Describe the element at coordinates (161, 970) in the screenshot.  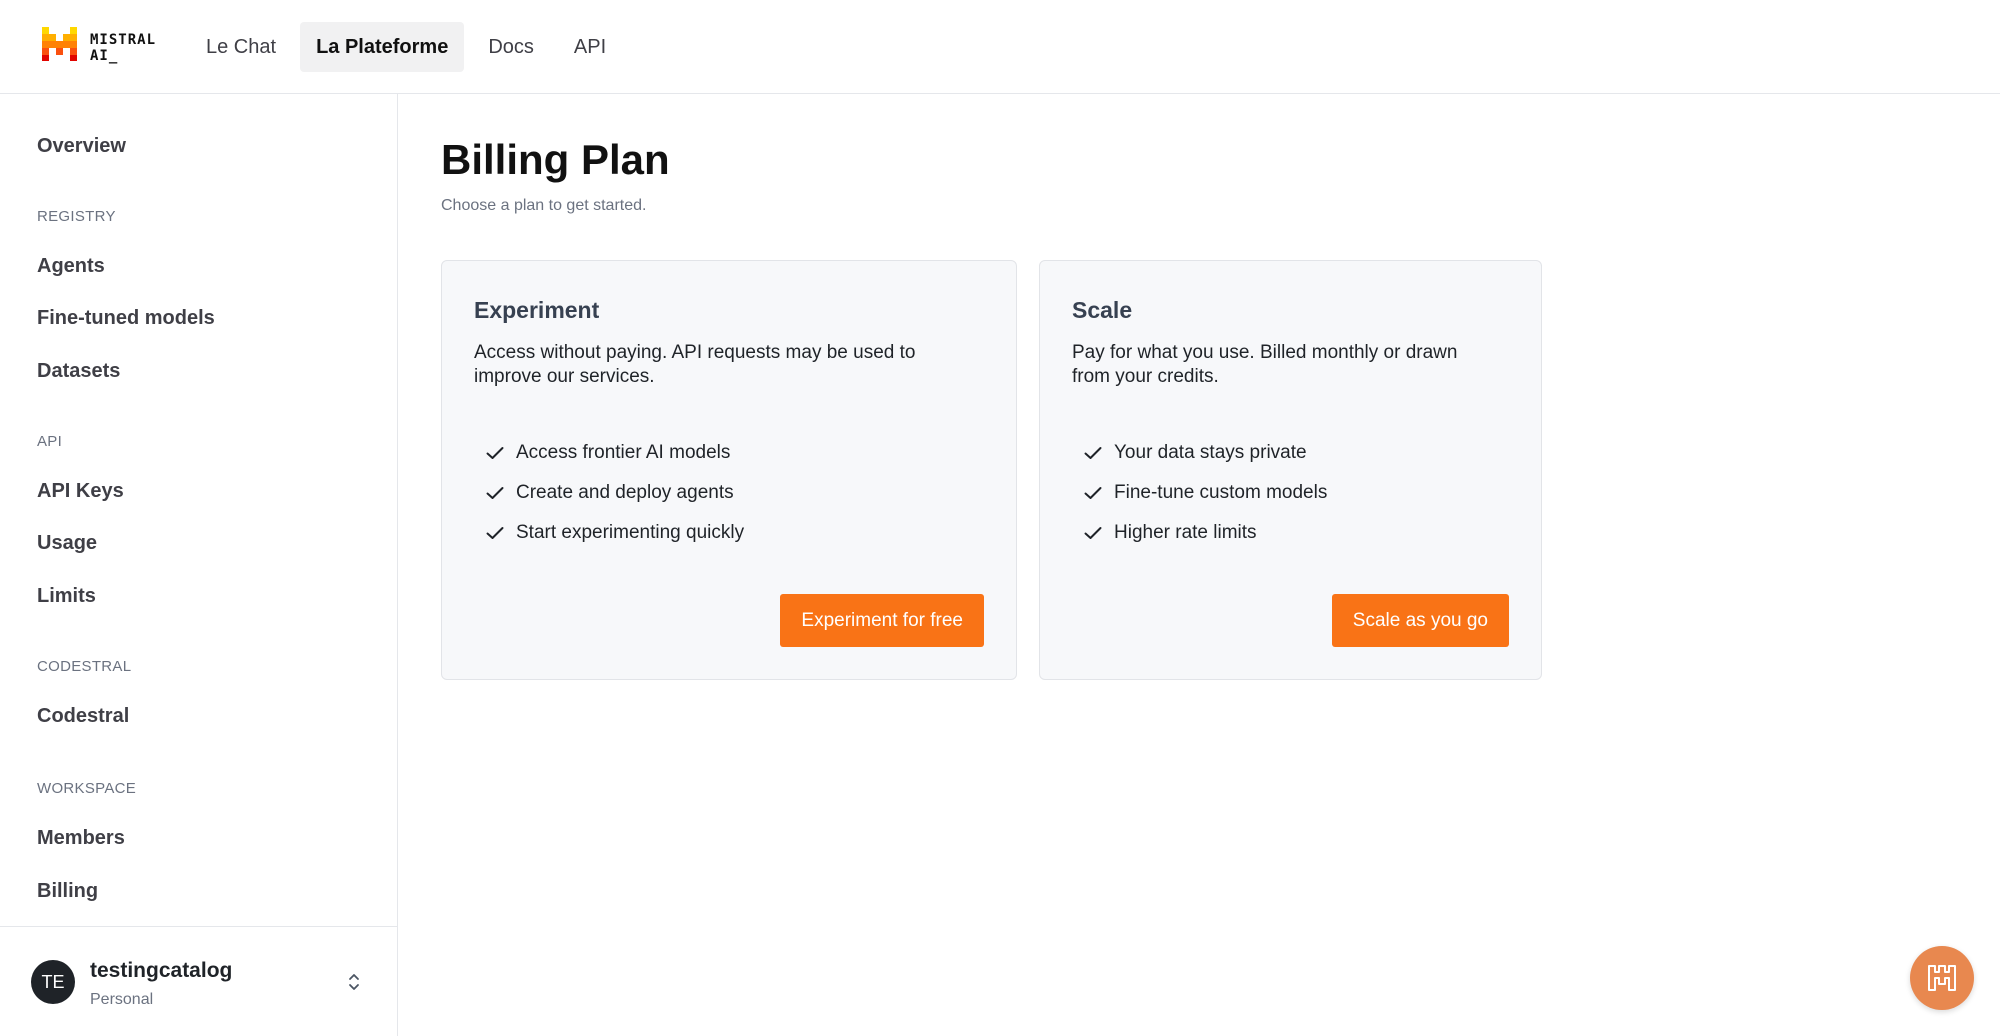
I see `account-name: testingcatalog` at that location.